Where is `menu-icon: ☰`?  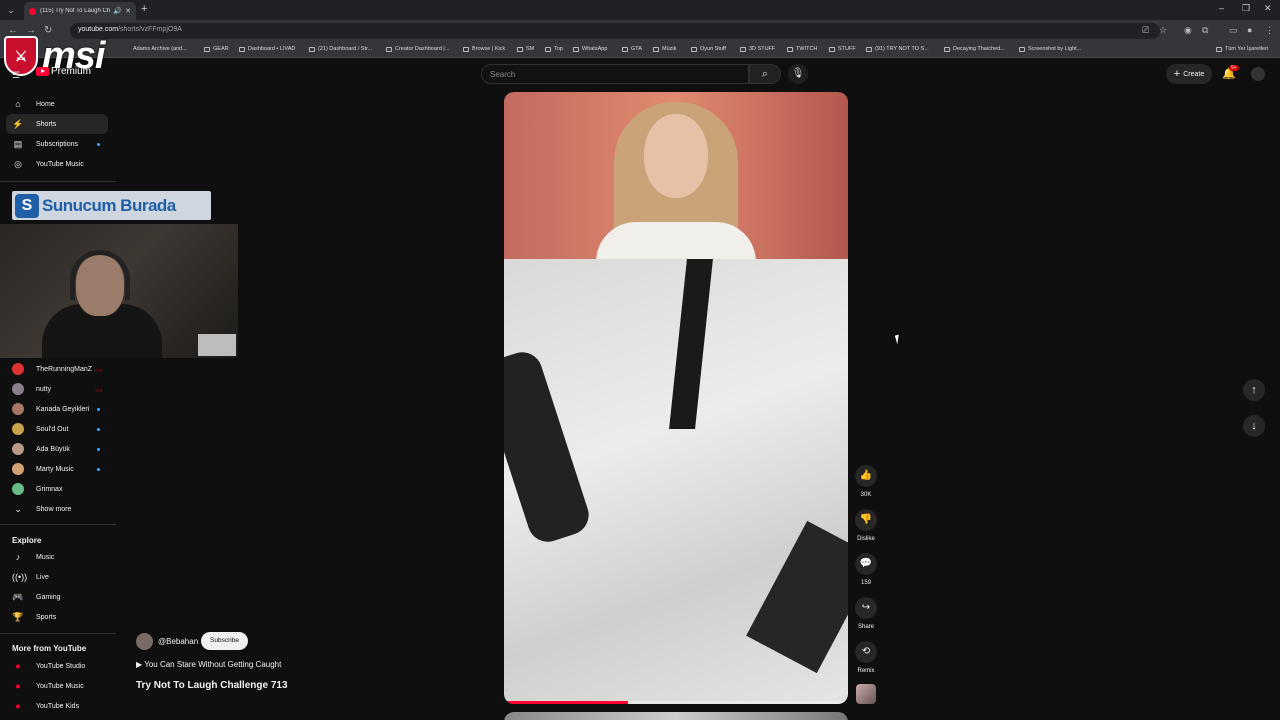
menu-icon: ☰ is located at coordinates (16, 75).